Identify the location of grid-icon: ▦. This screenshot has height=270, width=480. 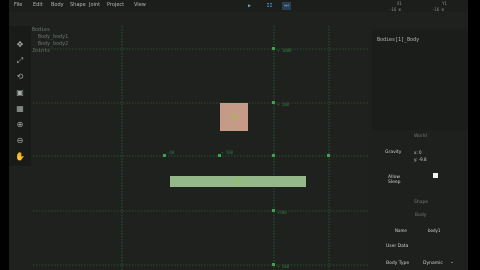
(20, 109).